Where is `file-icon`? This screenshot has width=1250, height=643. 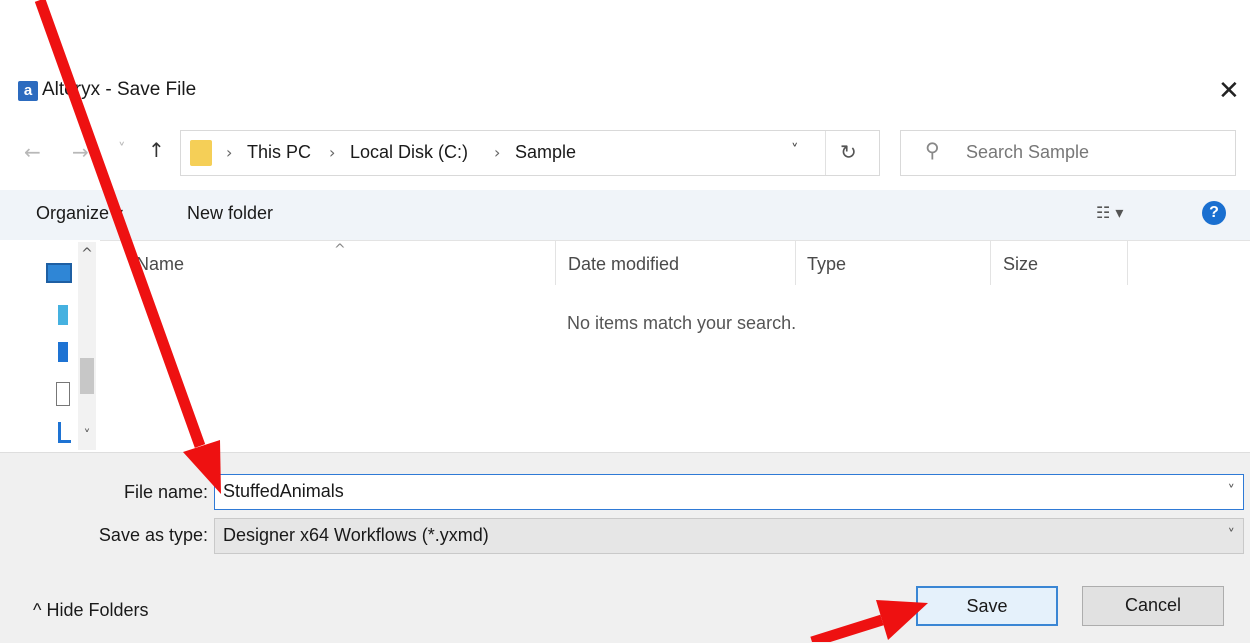
file-icon is located at coordinates (63, 394).